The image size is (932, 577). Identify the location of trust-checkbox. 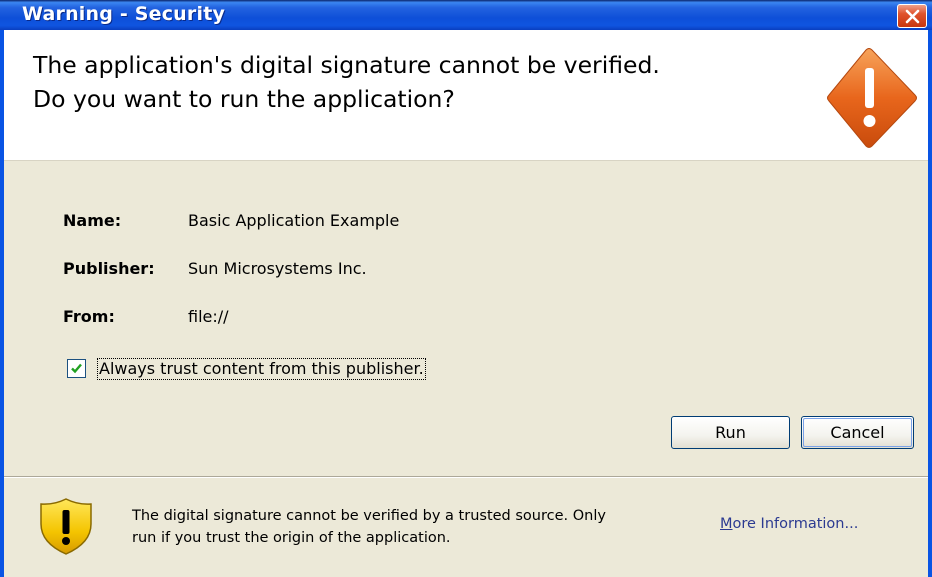
(76, 368).